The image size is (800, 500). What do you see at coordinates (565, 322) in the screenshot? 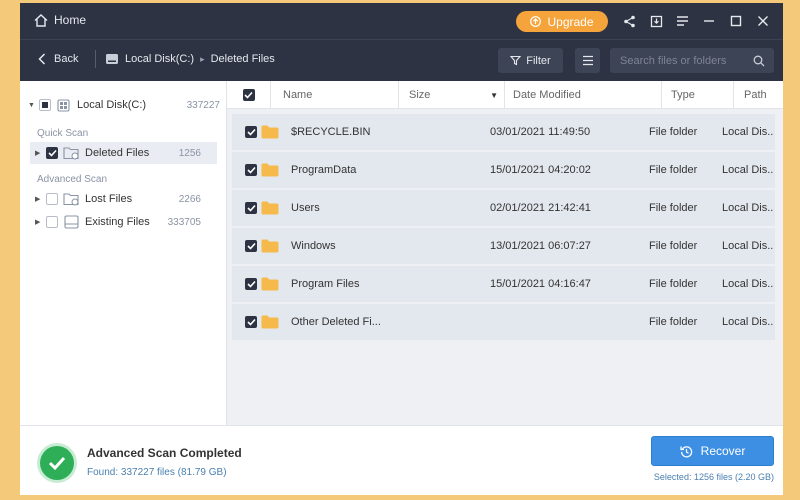
I see `row-date` at bounding box center [565, 322].